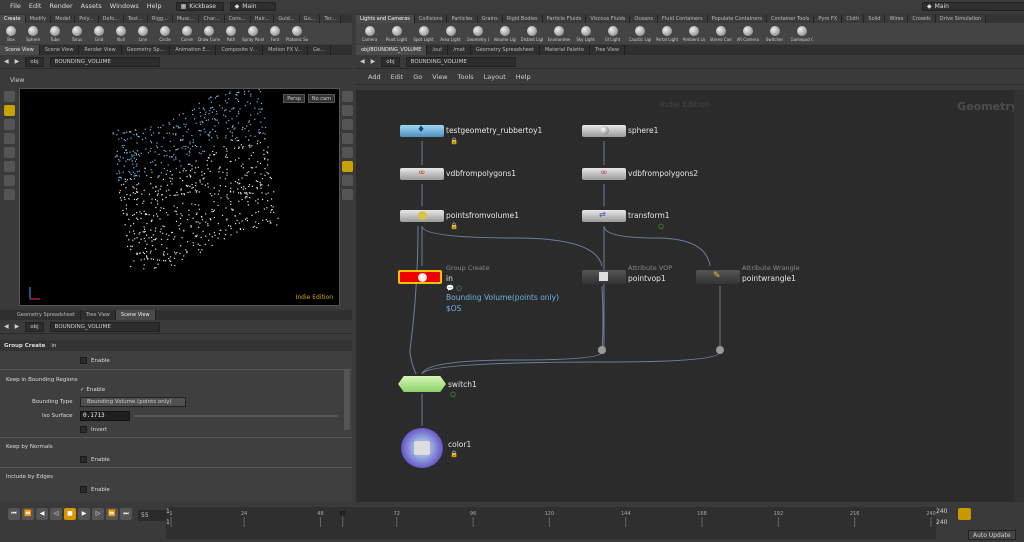 This screenshot has height=542, width=1024. Describe the element at coordinates (236, 416) in the screenshot. I see `iso-surface-slider` at that location.